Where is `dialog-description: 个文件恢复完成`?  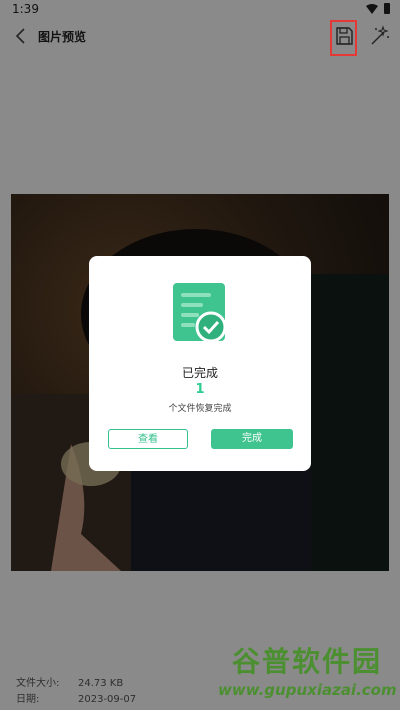
dialog-description: 个文件恢复完成 is located at coordinates (200, 409).